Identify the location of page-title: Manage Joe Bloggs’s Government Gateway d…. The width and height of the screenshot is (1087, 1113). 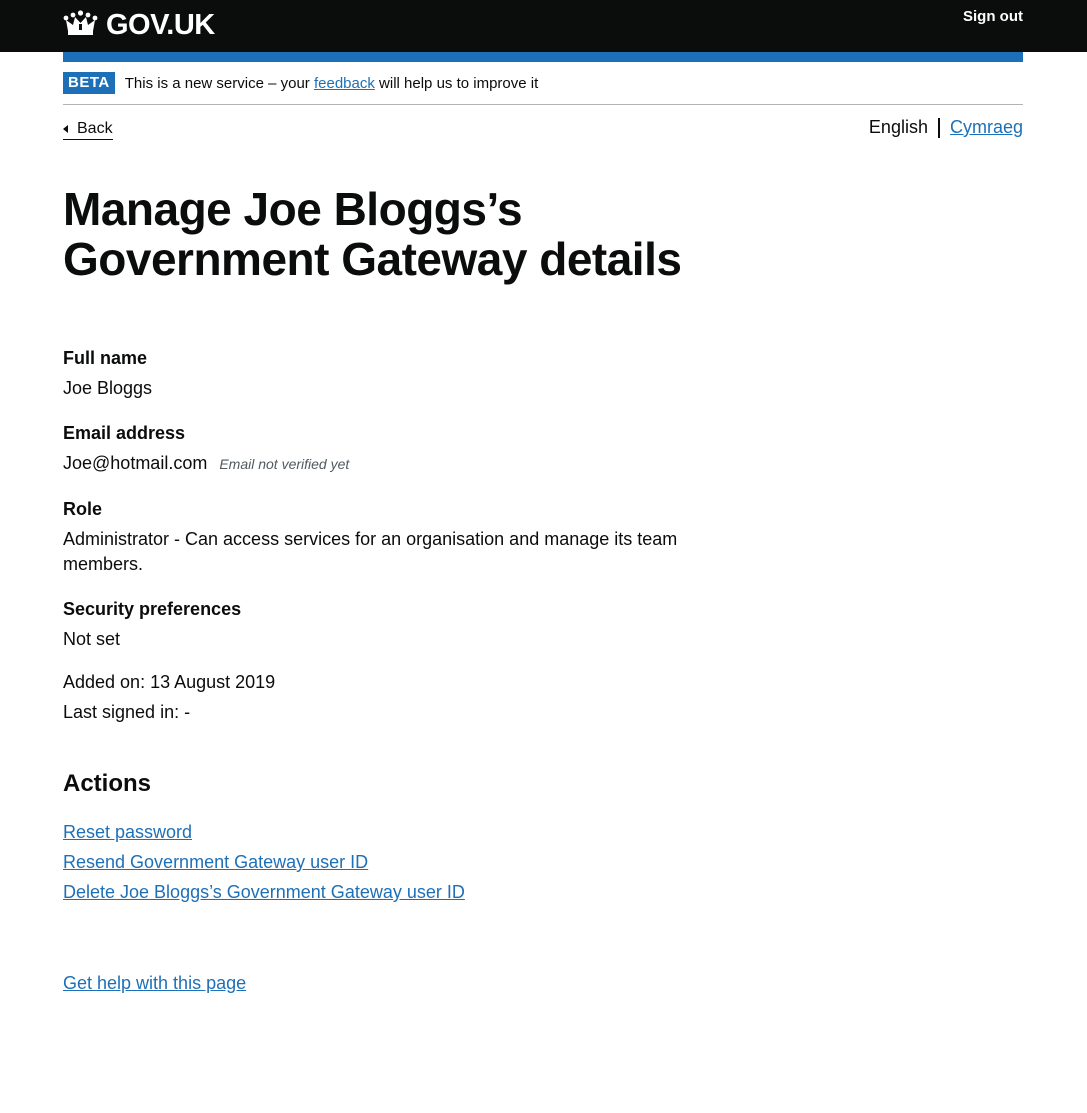
(372, 234).